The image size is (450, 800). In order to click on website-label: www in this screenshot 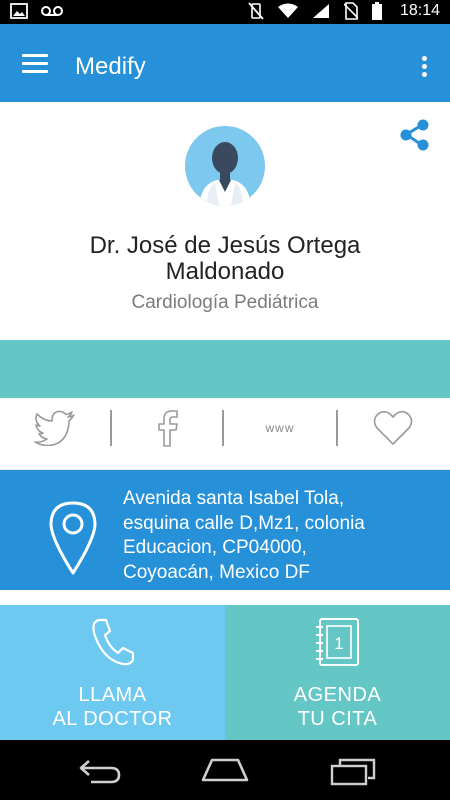, I will do `click(280, 428)`.